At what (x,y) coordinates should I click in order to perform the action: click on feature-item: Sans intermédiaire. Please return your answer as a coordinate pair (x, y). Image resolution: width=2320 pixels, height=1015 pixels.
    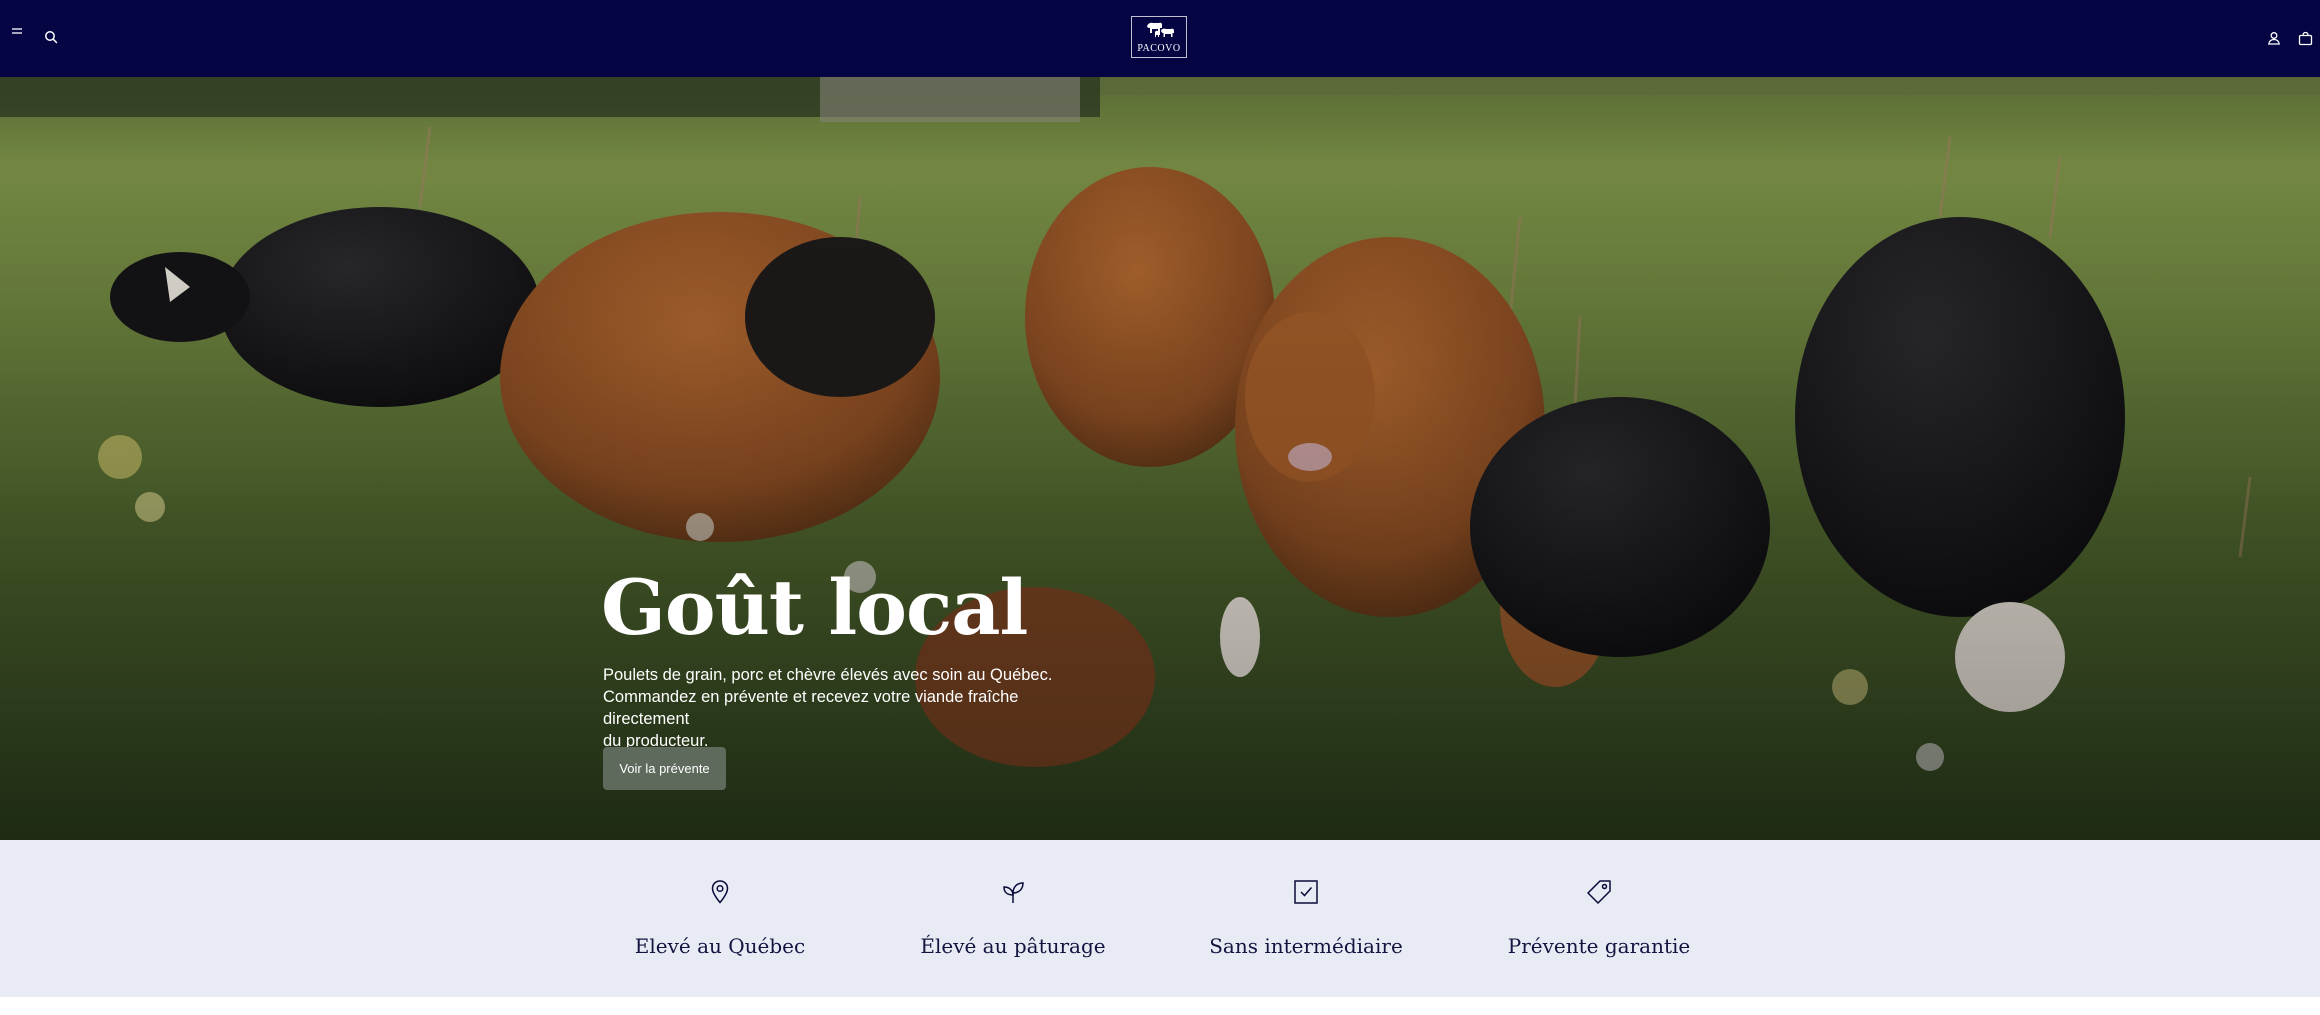
    Looking at the image, I should click on (1306, 918).